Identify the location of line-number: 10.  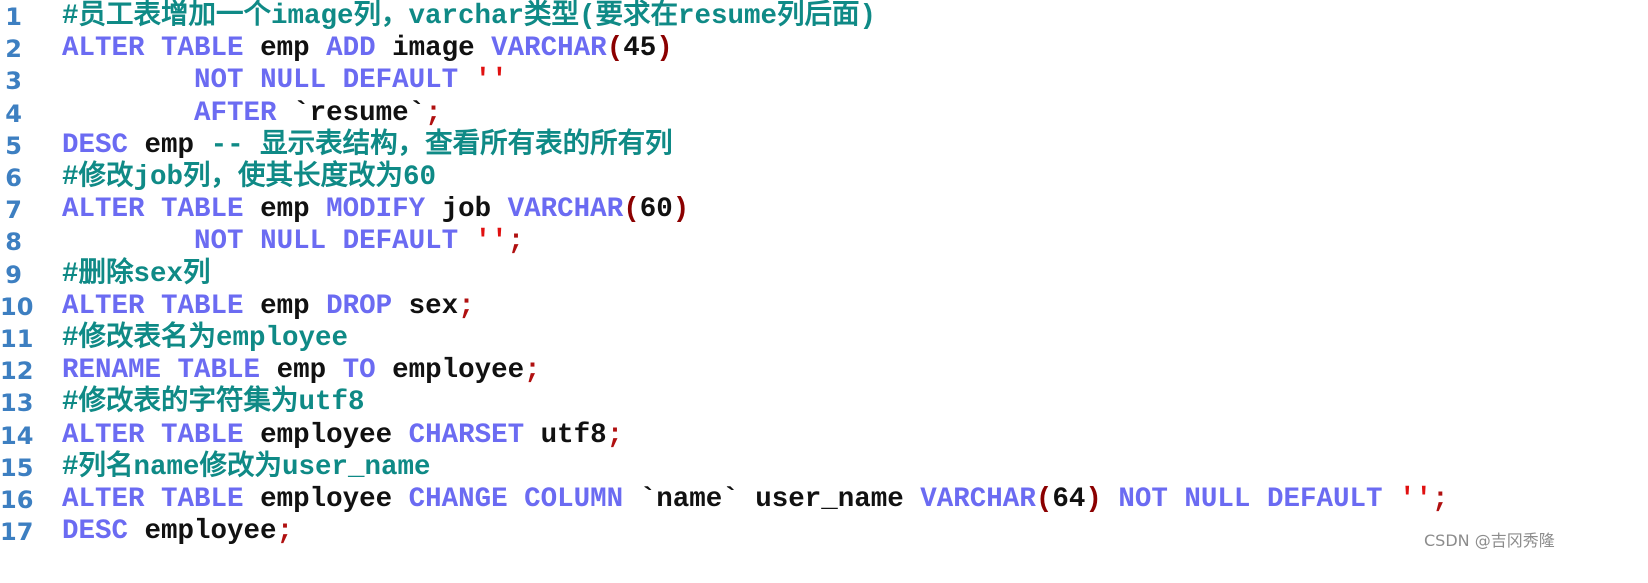
(17, 306).